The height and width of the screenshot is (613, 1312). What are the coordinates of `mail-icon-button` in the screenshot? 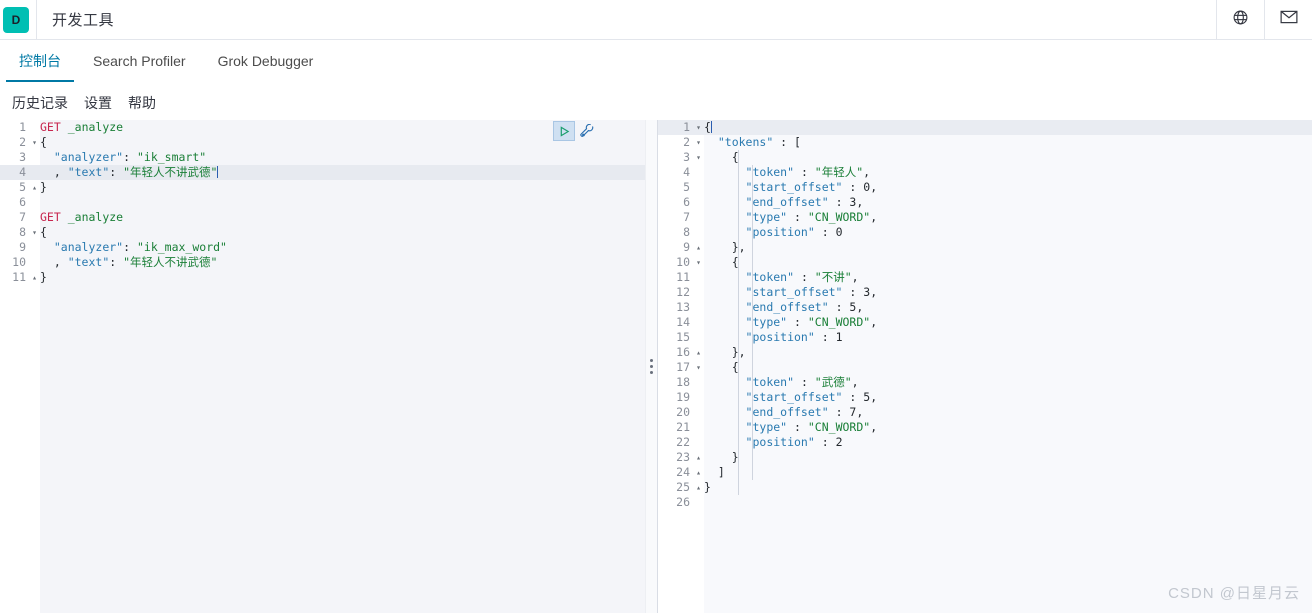 It's located at (1288, 20).